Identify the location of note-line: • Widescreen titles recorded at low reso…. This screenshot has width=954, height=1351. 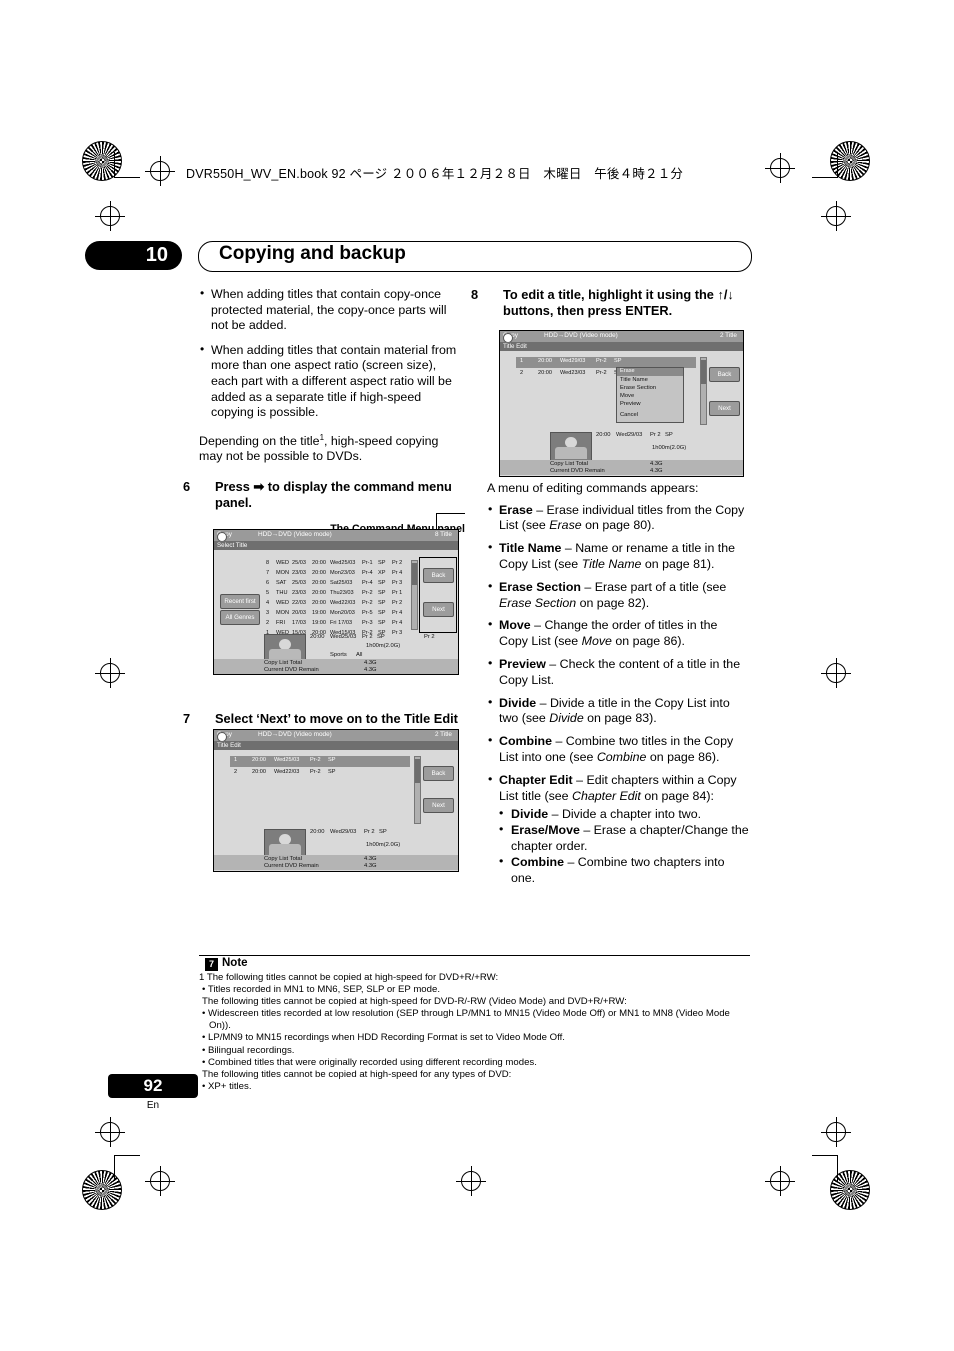
(466, 1020).